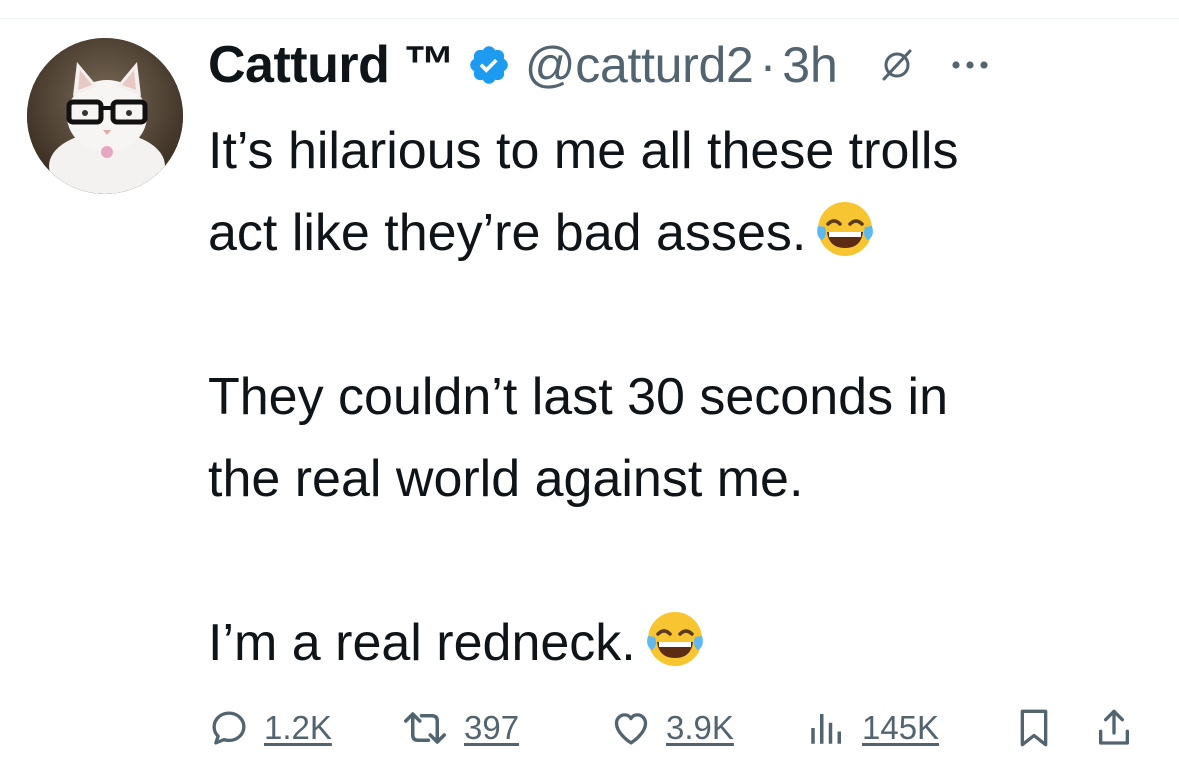 This screenshot has height=773, width=1179. I want to click on like-button: 3.9K, so click(672, 728).